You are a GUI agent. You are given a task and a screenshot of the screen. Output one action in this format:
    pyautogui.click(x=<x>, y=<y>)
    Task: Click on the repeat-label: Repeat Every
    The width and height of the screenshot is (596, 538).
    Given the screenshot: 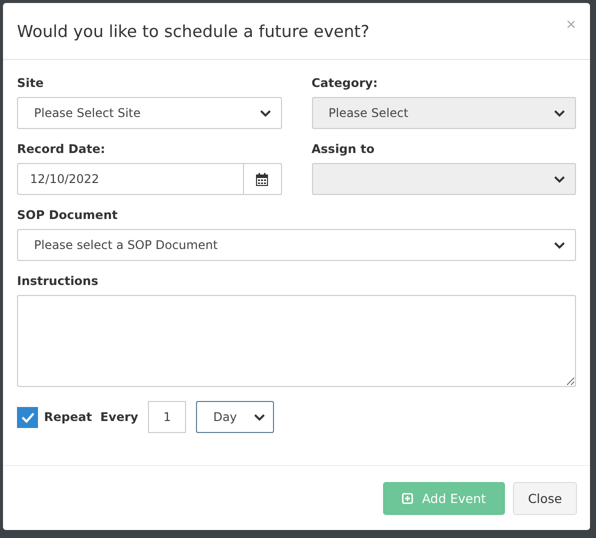 What is the action you would take?
    pyautogui.click(x=91, y=417)
    